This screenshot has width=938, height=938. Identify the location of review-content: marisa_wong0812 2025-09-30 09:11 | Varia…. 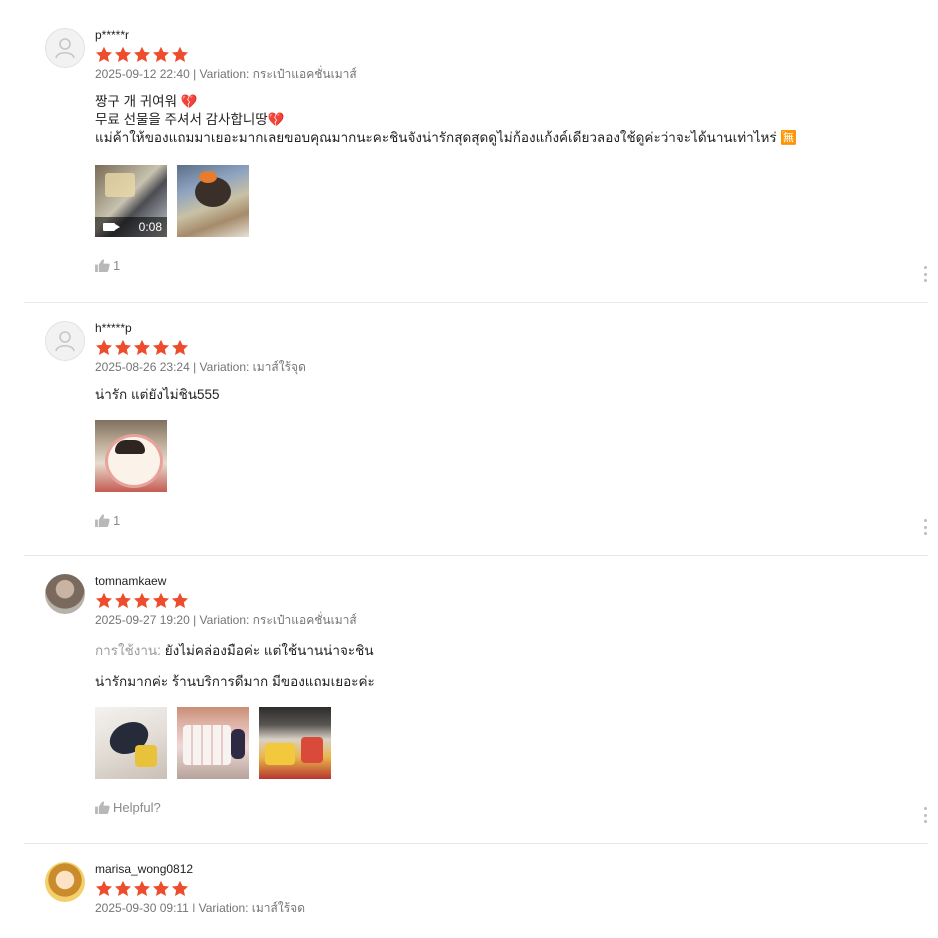
(511, 887).